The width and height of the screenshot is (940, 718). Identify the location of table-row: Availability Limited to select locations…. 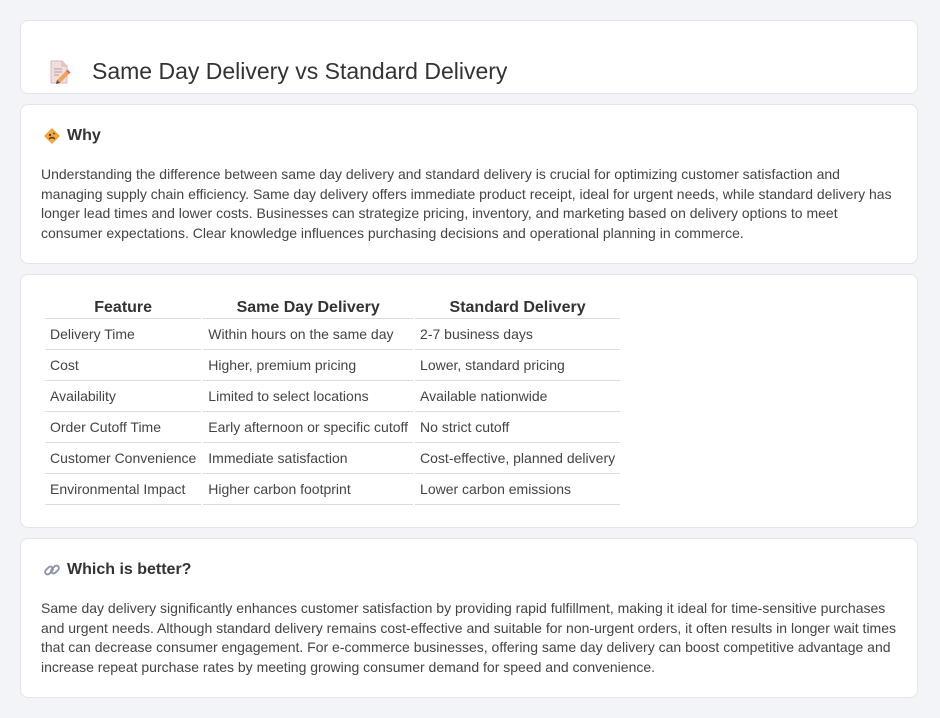
(333, 396).